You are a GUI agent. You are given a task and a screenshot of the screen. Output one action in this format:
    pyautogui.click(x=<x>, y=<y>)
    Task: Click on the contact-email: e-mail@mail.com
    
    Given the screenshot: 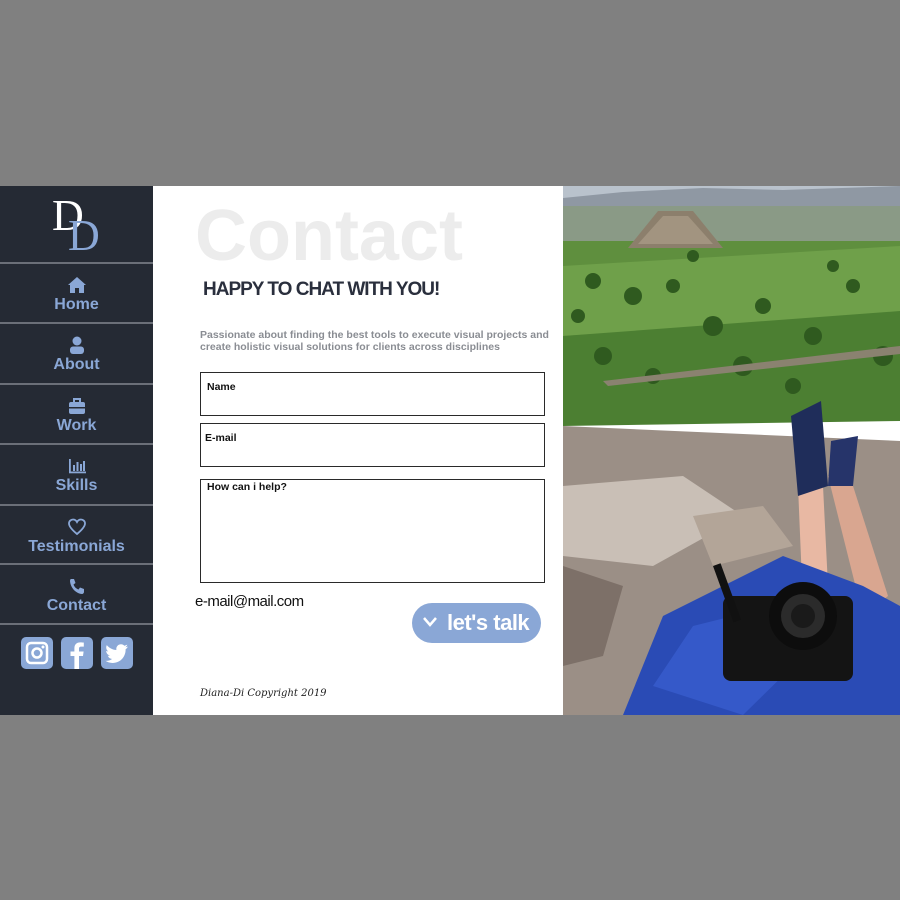 What is the action you would take?
    pyautogui.click(x=249, y=601)
    